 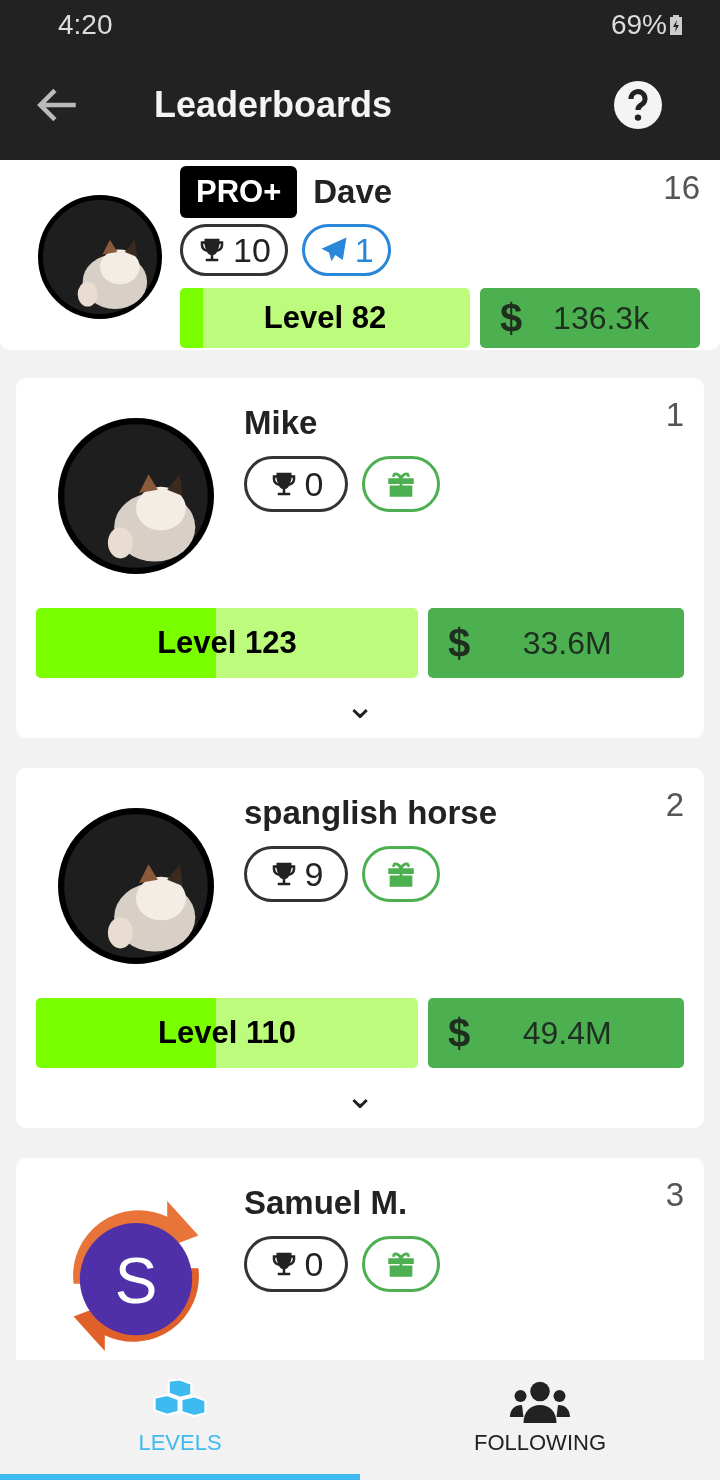 What do you see at coordinates (281, 423) in the screenshot?
I see `player-name: Mike` at bounding box center [281, 423].